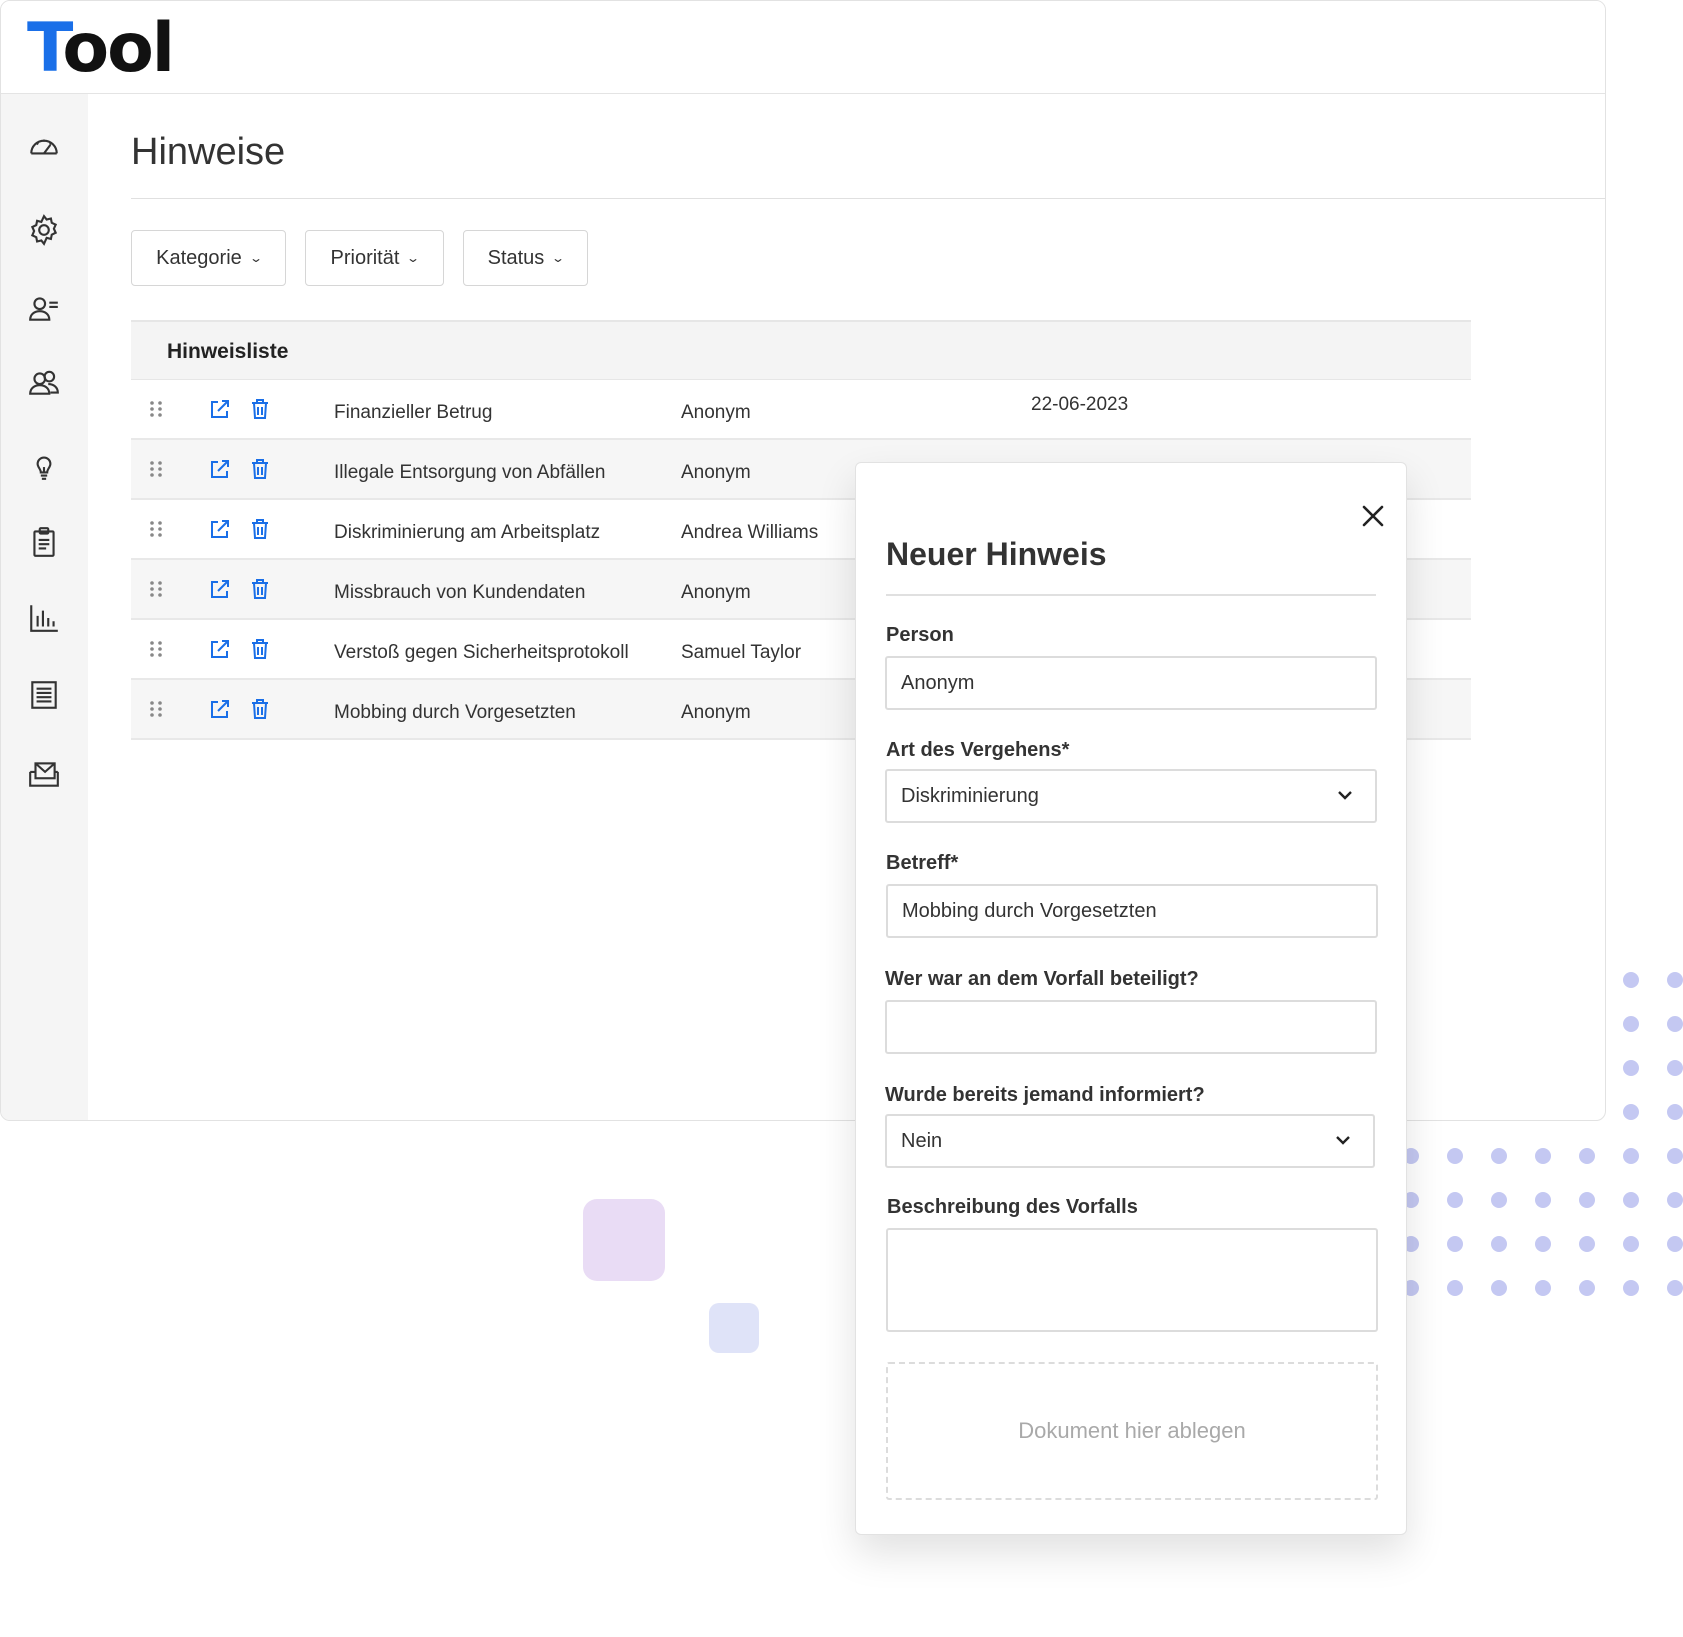  Describe the element at coordinates (467, 532) in the screenshot. I see `row-subject: Diskriminierung am Arbeitsplatz` at that location.